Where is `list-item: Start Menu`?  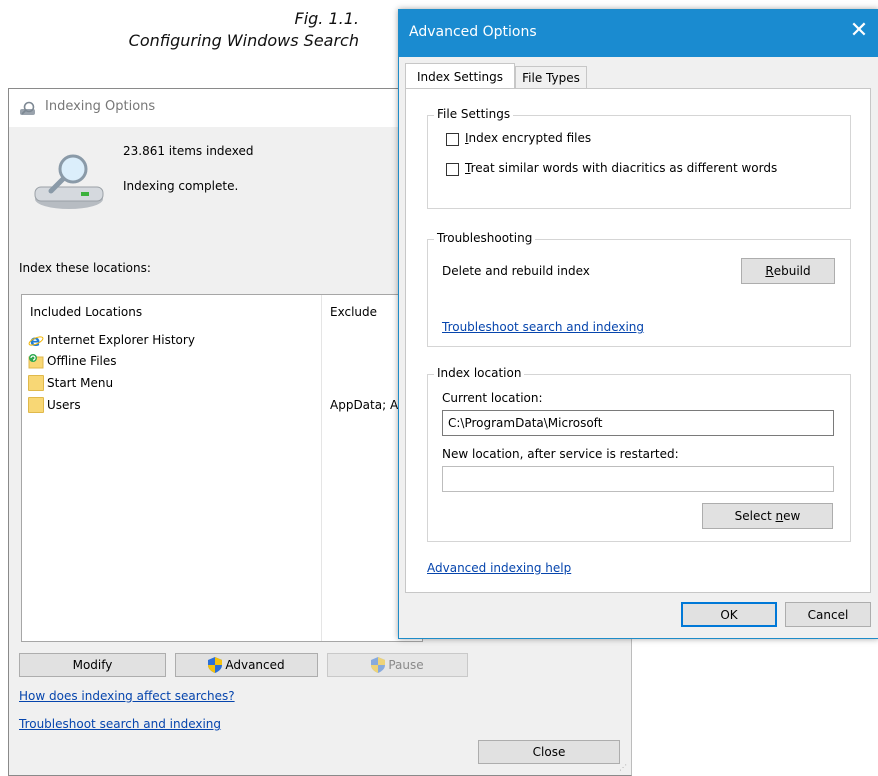
list-item: Start Menu is located at coordinates (70, 383).